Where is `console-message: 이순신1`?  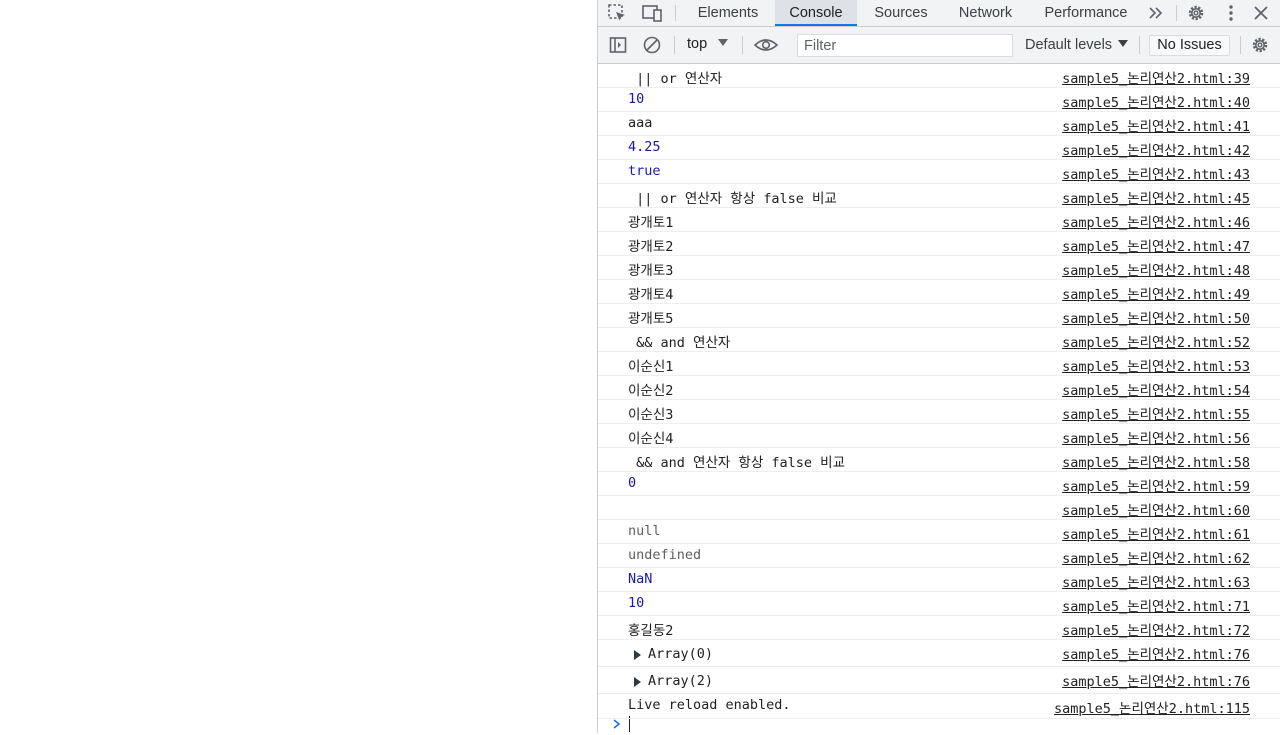
console-message: 이순신1 is located at coordinates (651, 367).